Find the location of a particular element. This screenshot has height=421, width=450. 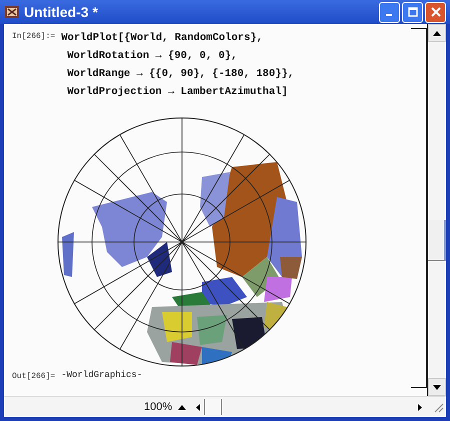

close-icon is located at coordinates (435, 12).